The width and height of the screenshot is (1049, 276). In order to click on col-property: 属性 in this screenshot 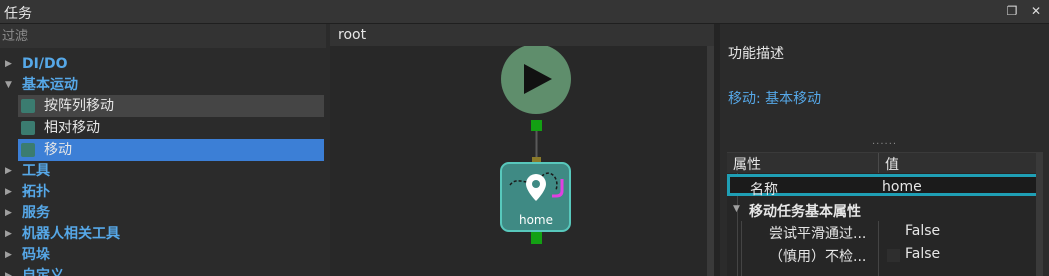, I will do `click(747, 165)`.